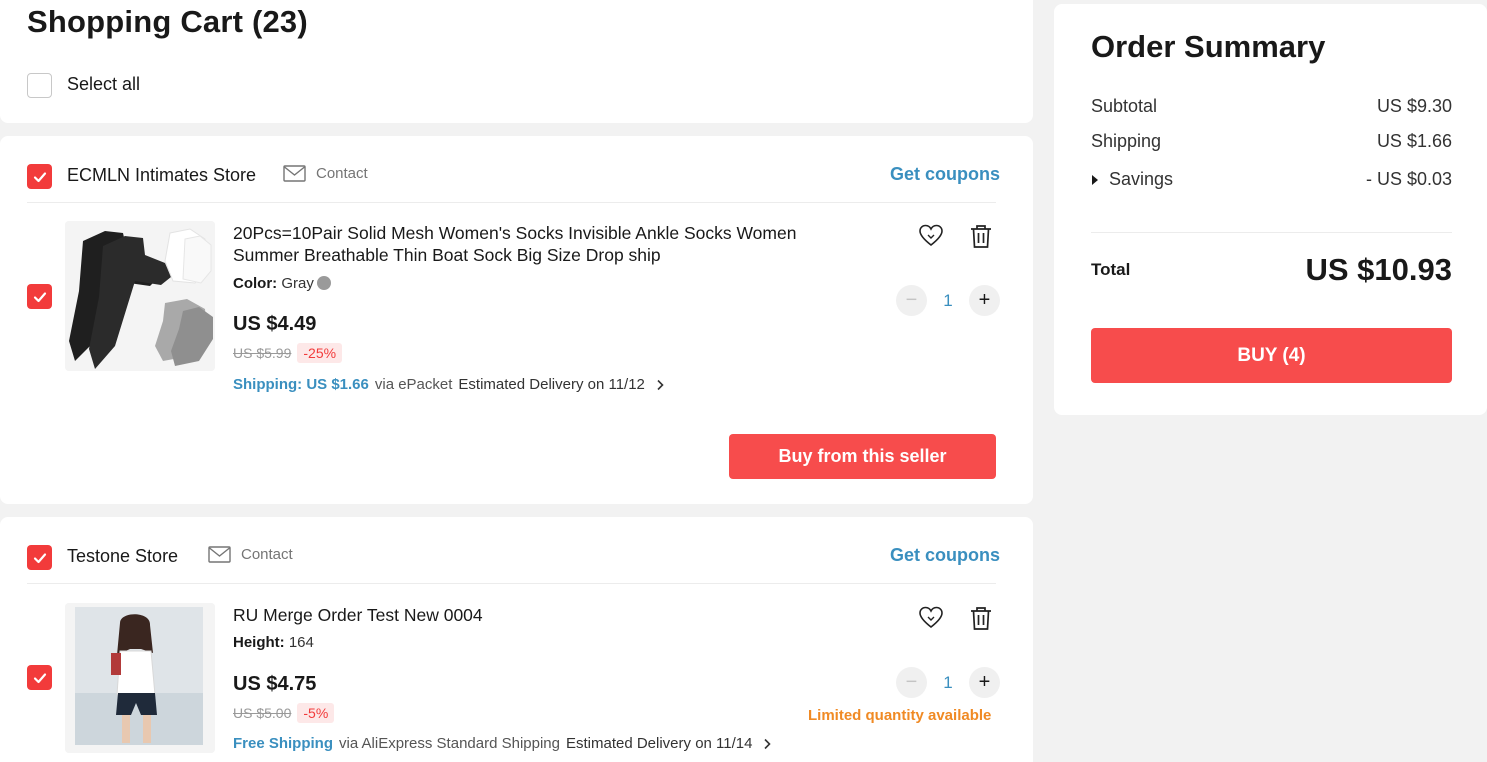  What do you see at coordinates (301, 384) in the screenshot?
I see `shipping-cost: Shipping: US $1.66` at bounding box center [301, 384].